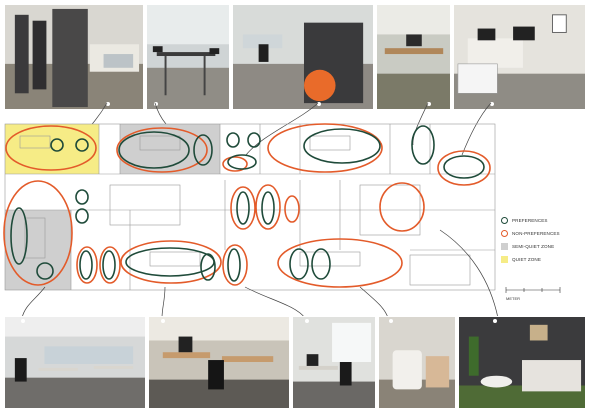 This screenshot has width=590, height=413. What do you see at coordinates (533, 246) in the screenshot?
I see `legend-label: SEMI-QUIET ZONE` at bounding box center [533, 246].